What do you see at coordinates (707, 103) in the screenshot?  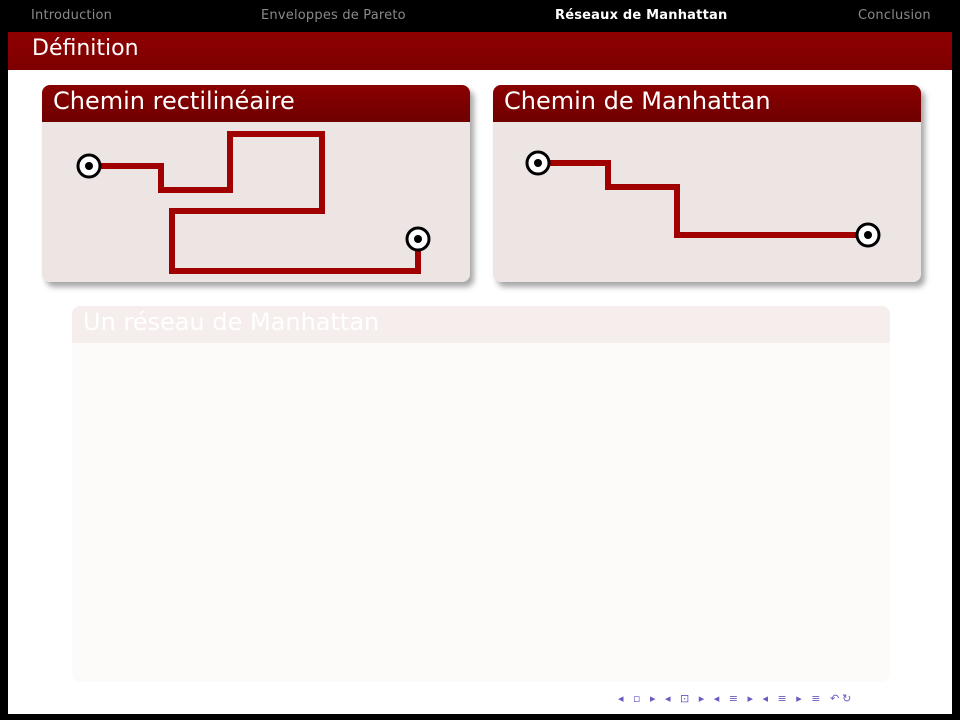 I see `block-manhattan-title: Chemin de Manhattan` at bounding box center [707, 103].